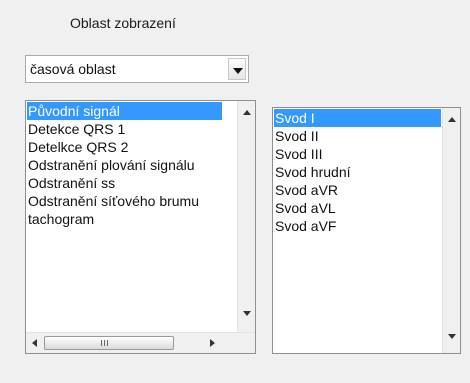 The height and width of the screenshot is (383, 470). Describe the element at coordinates (137, 69) in the screenshot. I see `display-domain-select: časová oblast` at that location.